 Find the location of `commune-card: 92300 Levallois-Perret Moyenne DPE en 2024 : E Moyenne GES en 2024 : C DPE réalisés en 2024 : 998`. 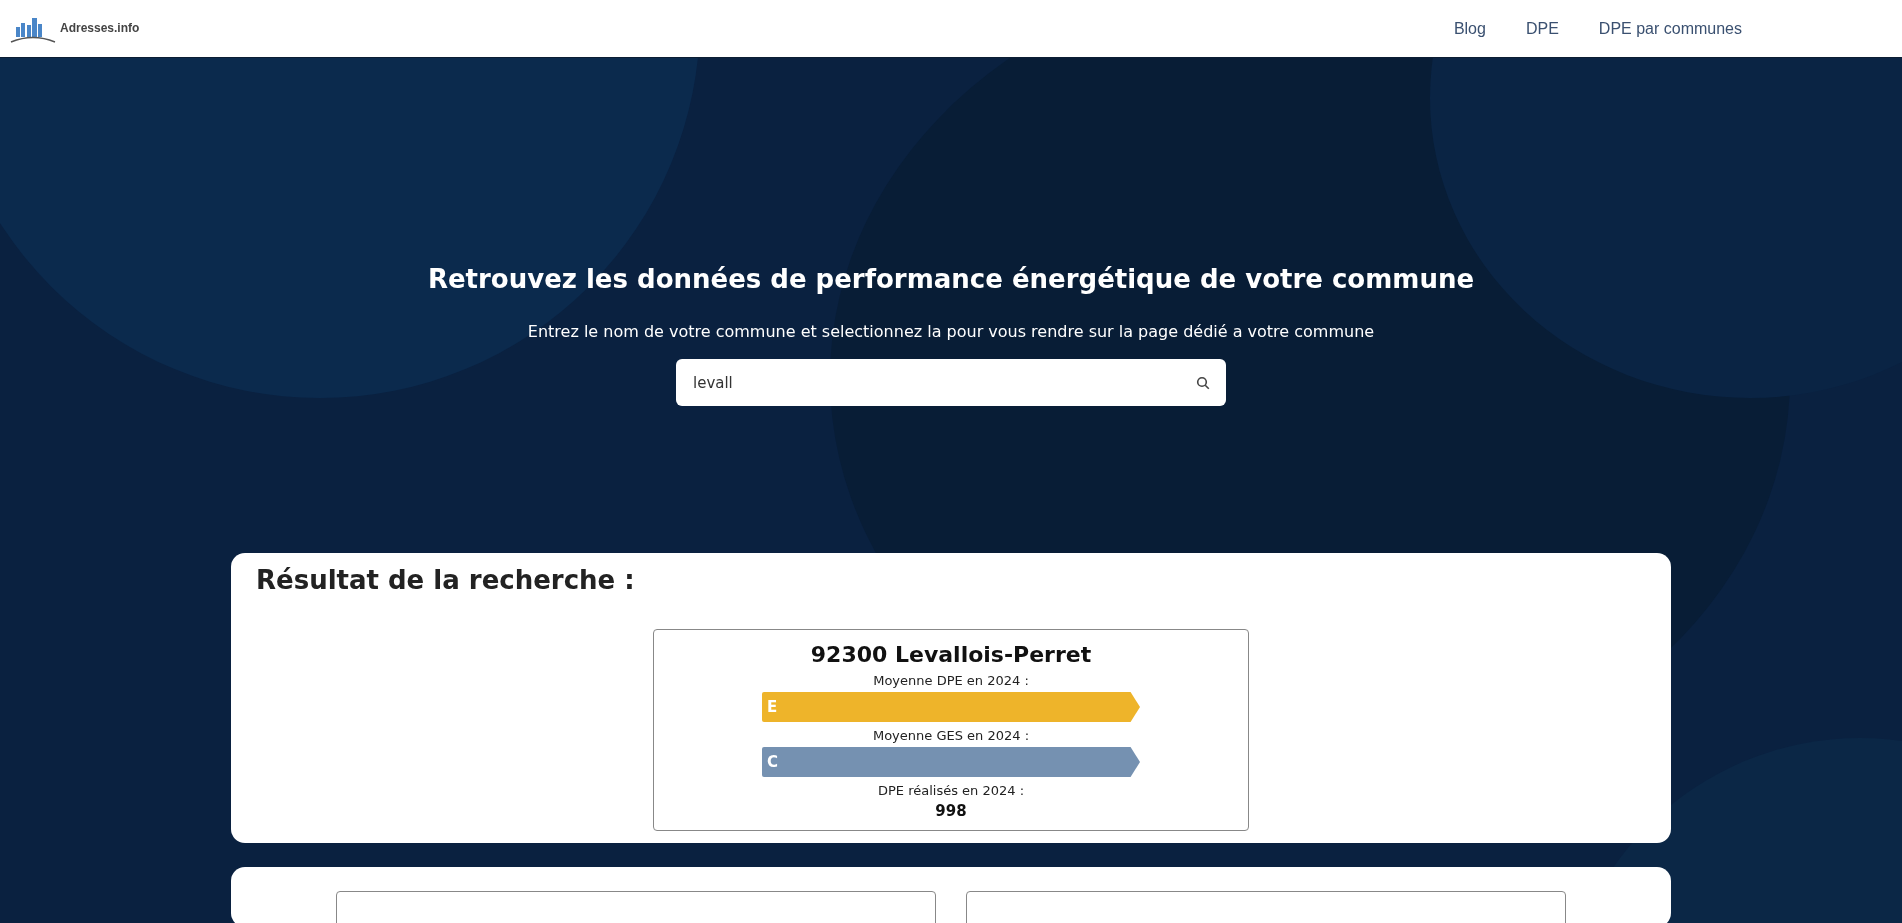

commune-card: 92300 Levallois-Perret Moyenne DPE en 2024 : E Moyenne GES en 2024 : C DPE réalisés en 2024 : 998 is located at coordinates (951, 730).